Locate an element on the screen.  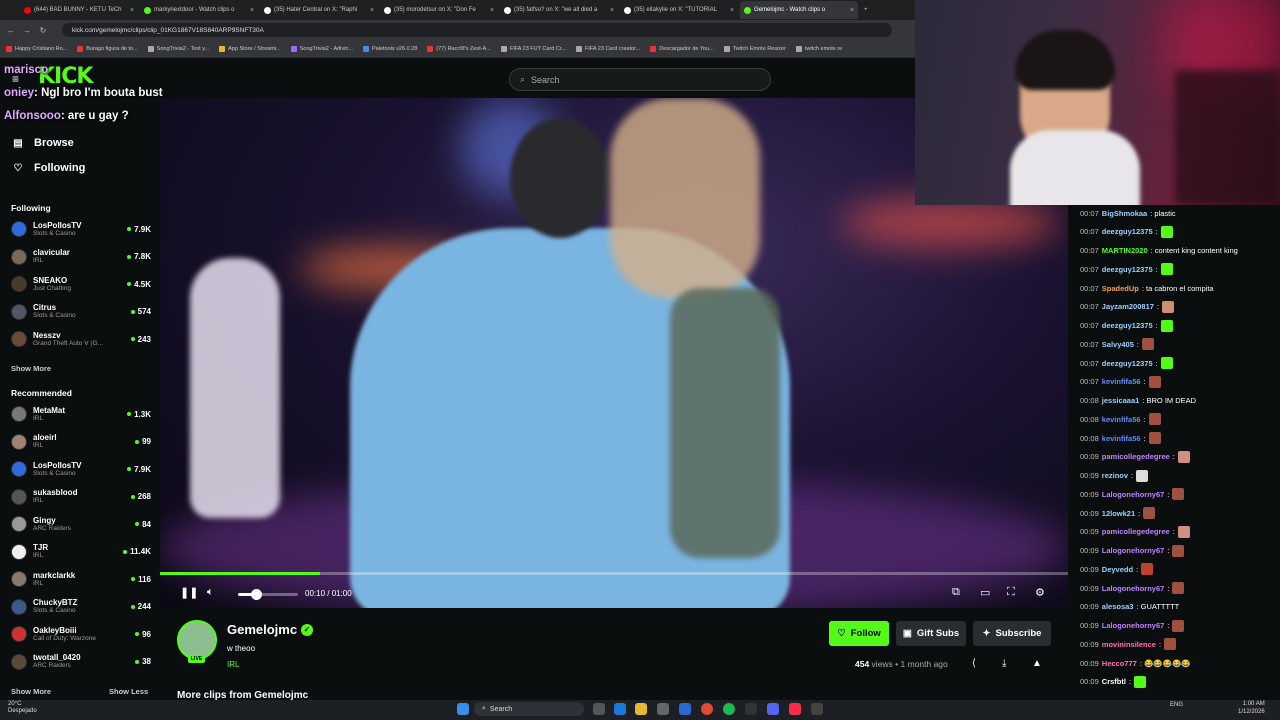
sidebar-channel: Gingy ARC Raiders 84 is located at coordinates (81, 524).